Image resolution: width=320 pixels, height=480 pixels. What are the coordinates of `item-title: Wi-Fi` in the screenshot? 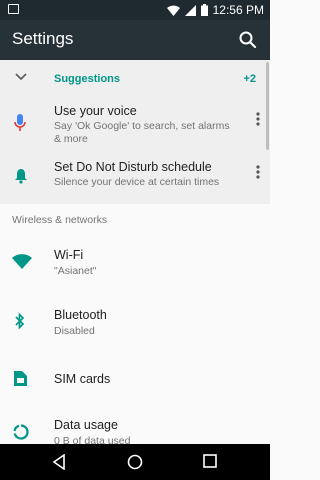 It's located at (69, 255).